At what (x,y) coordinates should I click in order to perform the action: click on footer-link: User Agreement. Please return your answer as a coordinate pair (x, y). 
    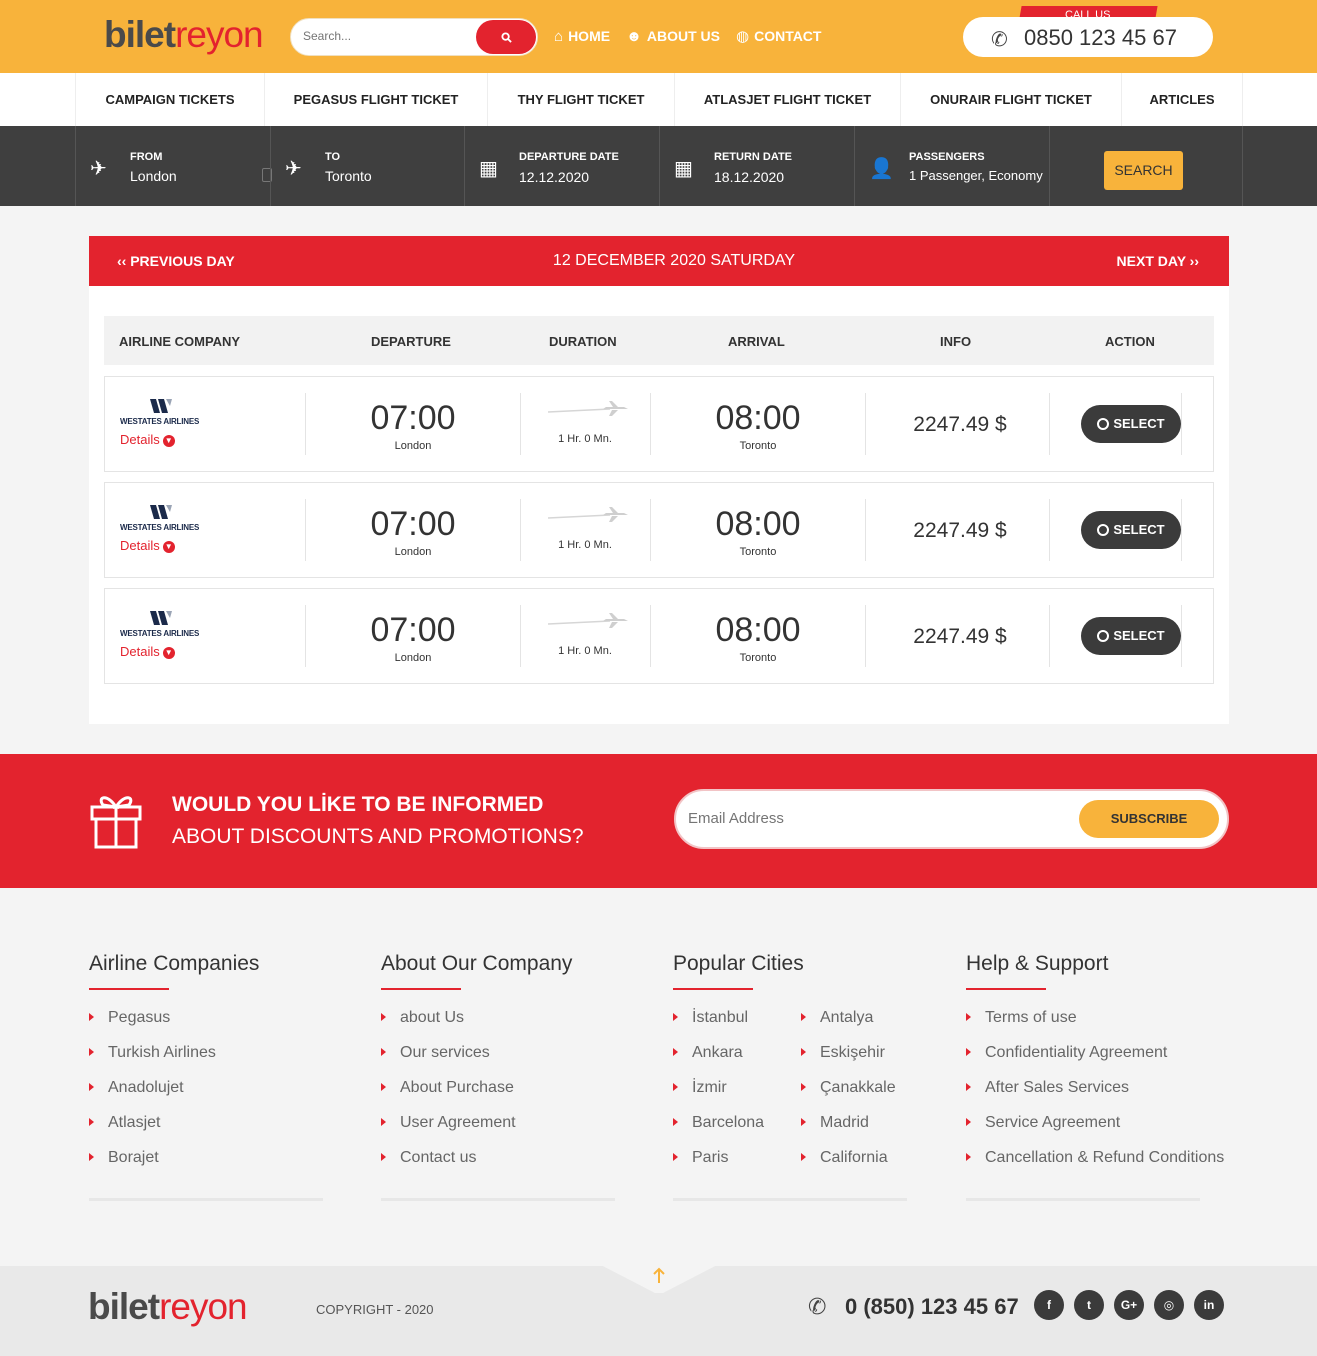
    Looking at the image, I should click on (448, 1131).